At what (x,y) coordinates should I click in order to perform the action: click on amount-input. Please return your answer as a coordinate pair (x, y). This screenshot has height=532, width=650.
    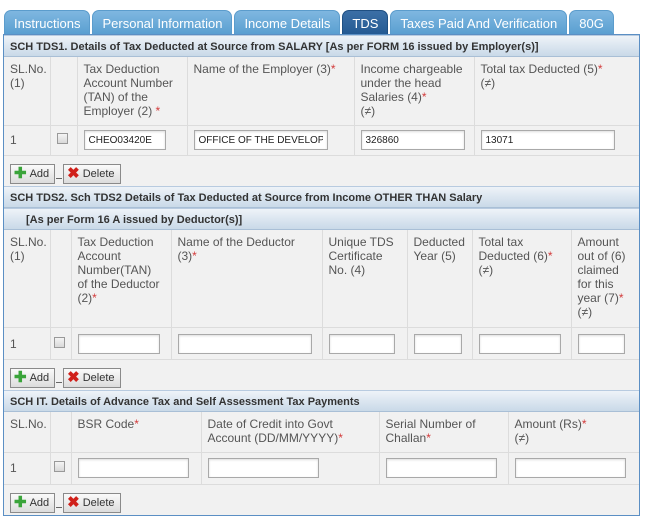
    Looking at the image, I should click on (570, 468).